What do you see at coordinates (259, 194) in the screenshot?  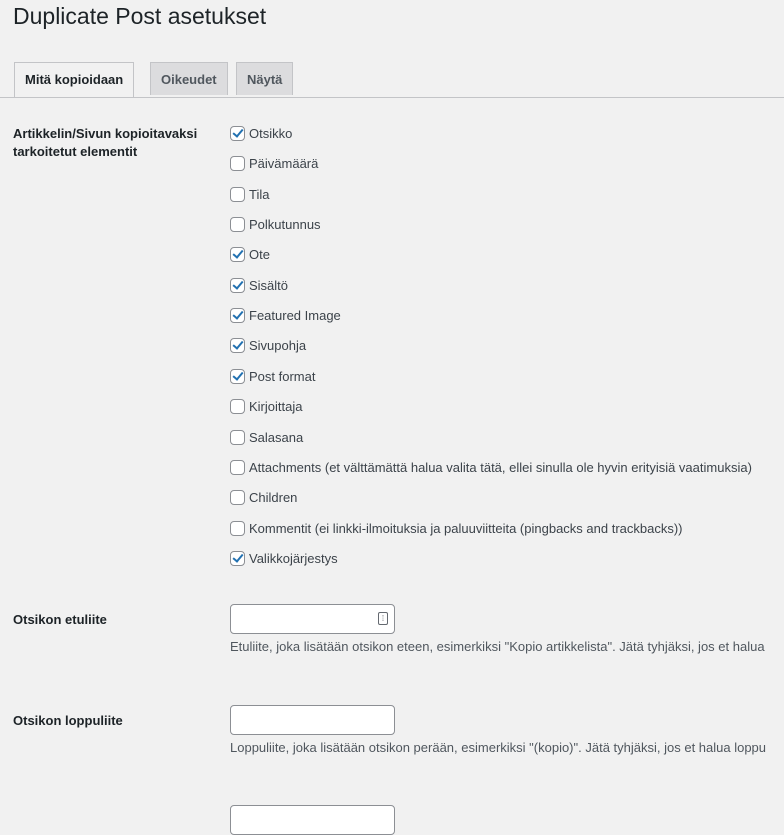 I see `checkbox-label: Tila` at bounding box center [259, 194].